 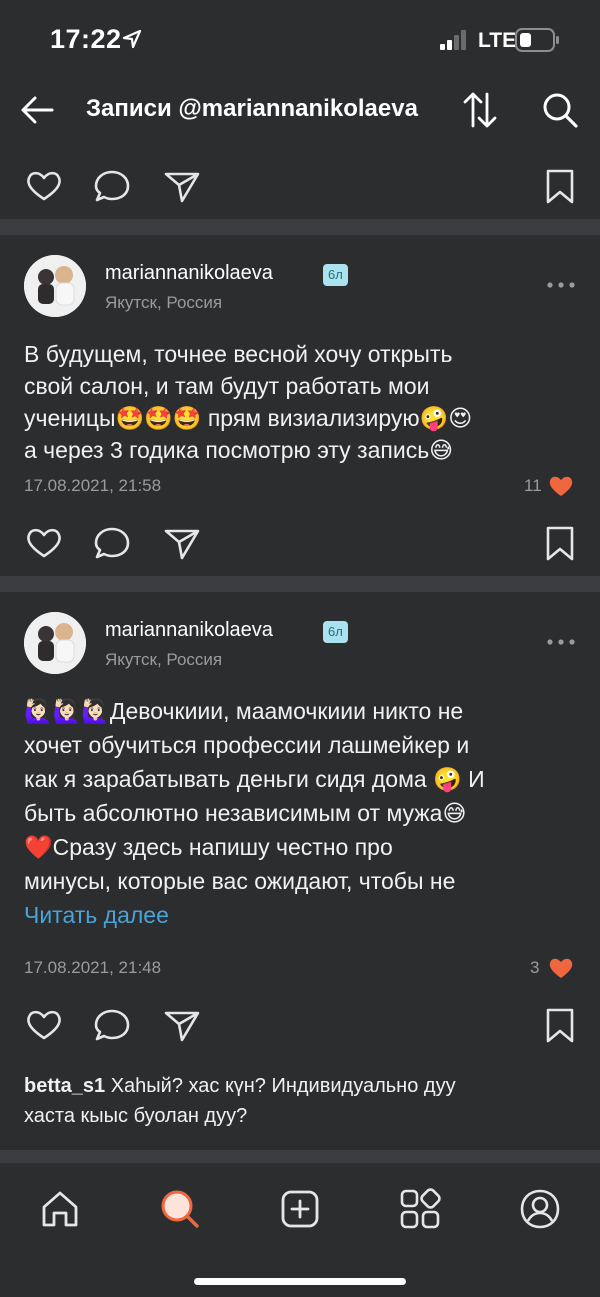 What do you see at coordinates (254, 779) in the screenshot?
I see `post-text-line: как я зарабатывать деньги сидя дома 🤪 И` at bounding box center [254, 779].